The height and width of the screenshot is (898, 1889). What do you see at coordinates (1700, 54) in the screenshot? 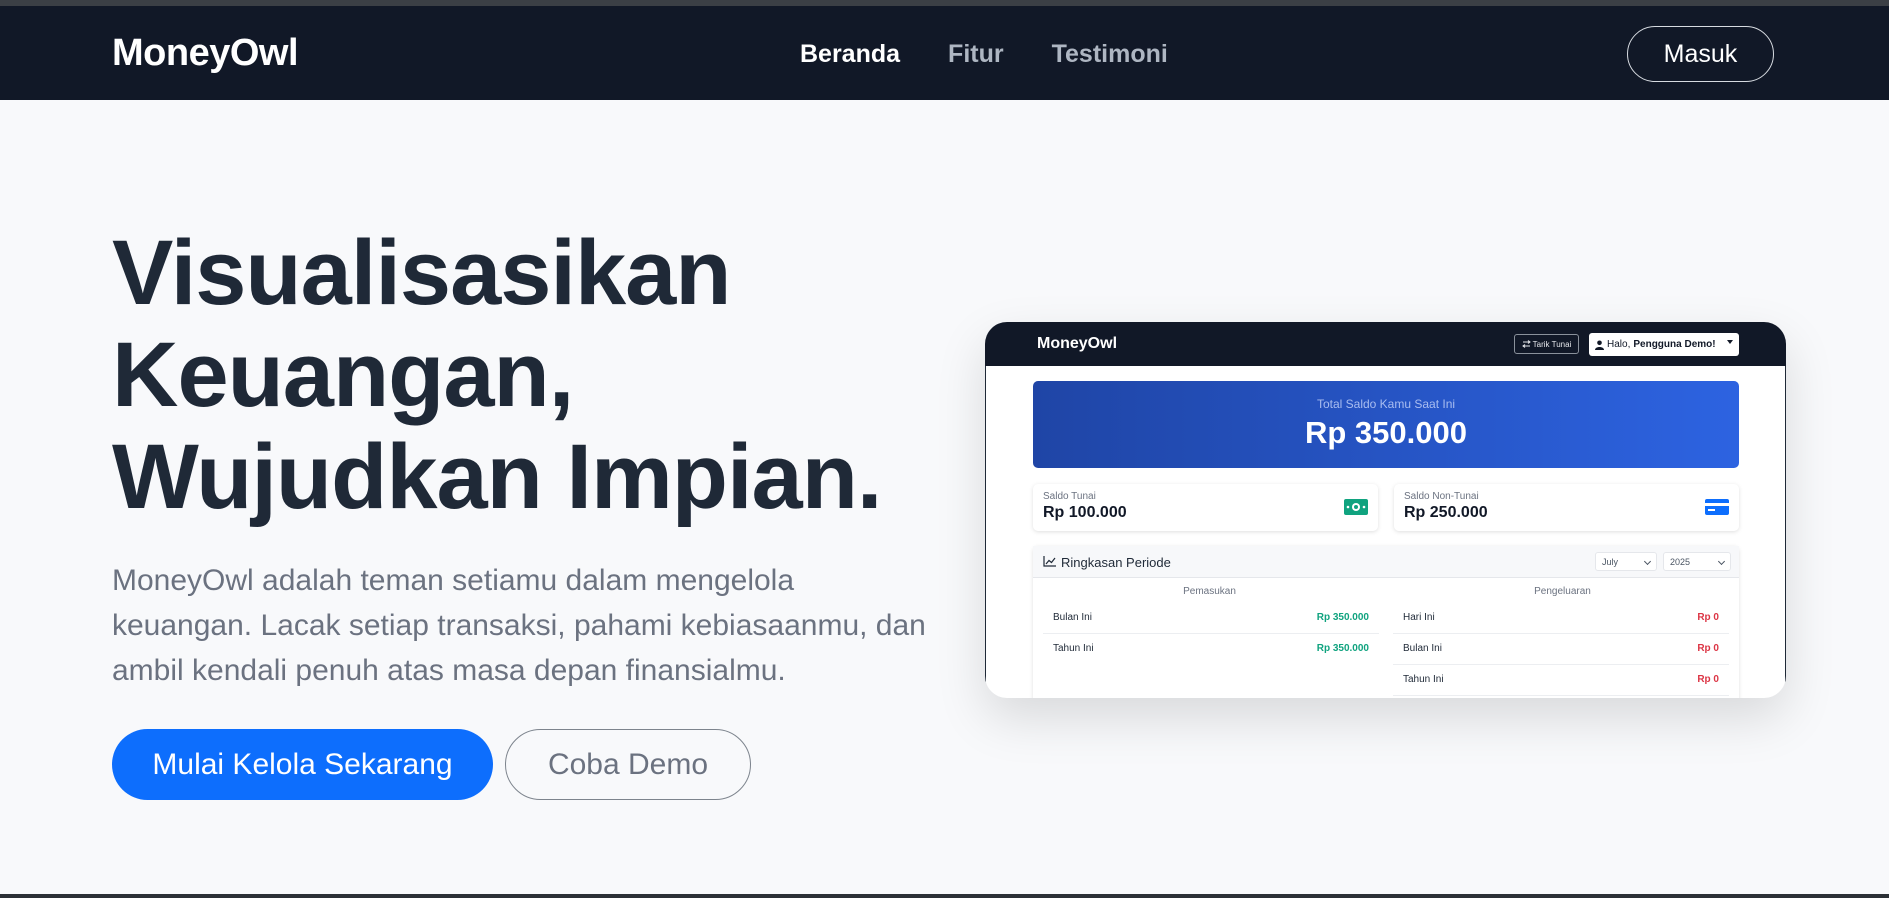
I see `login-button: Masuk` at bounding box center [1700, 54].